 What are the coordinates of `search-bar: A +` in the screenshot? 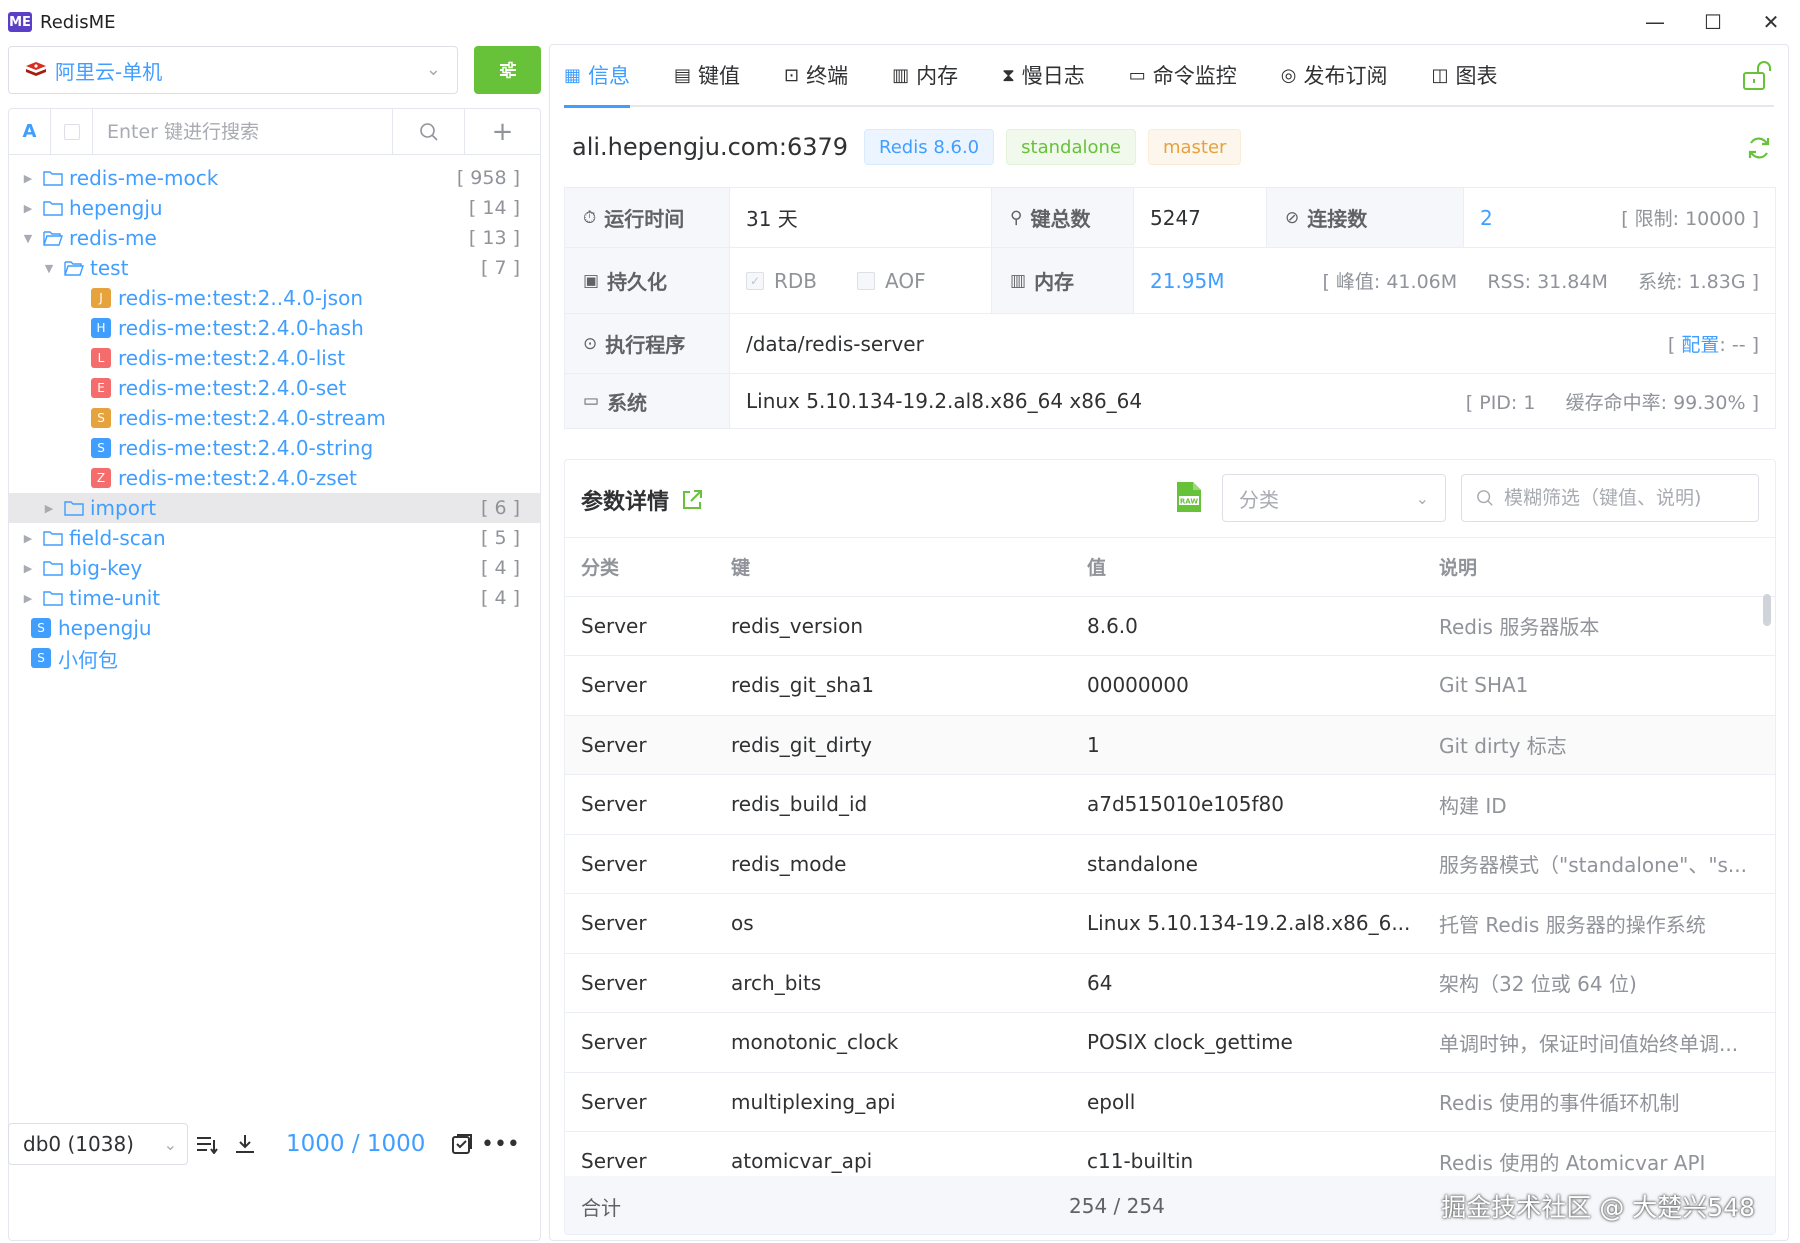 It's located at (274, 132).